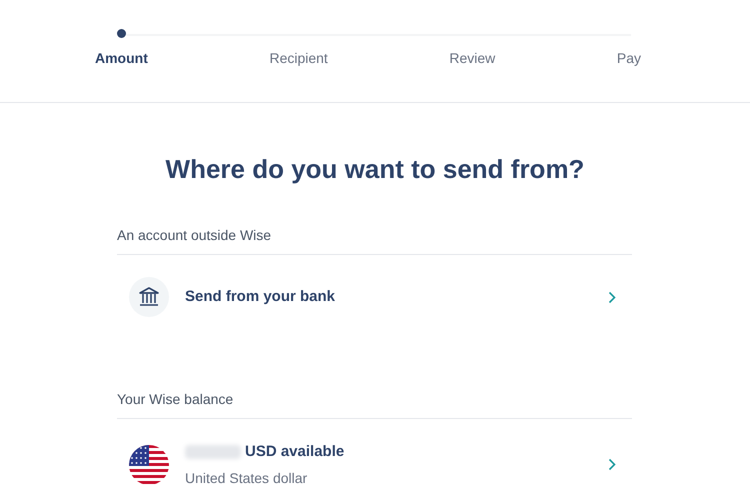  What do you see at coordinates (260, 296) in the screenshot?
I see `option-title: Send from your bank` at bounding box center [260, 296].